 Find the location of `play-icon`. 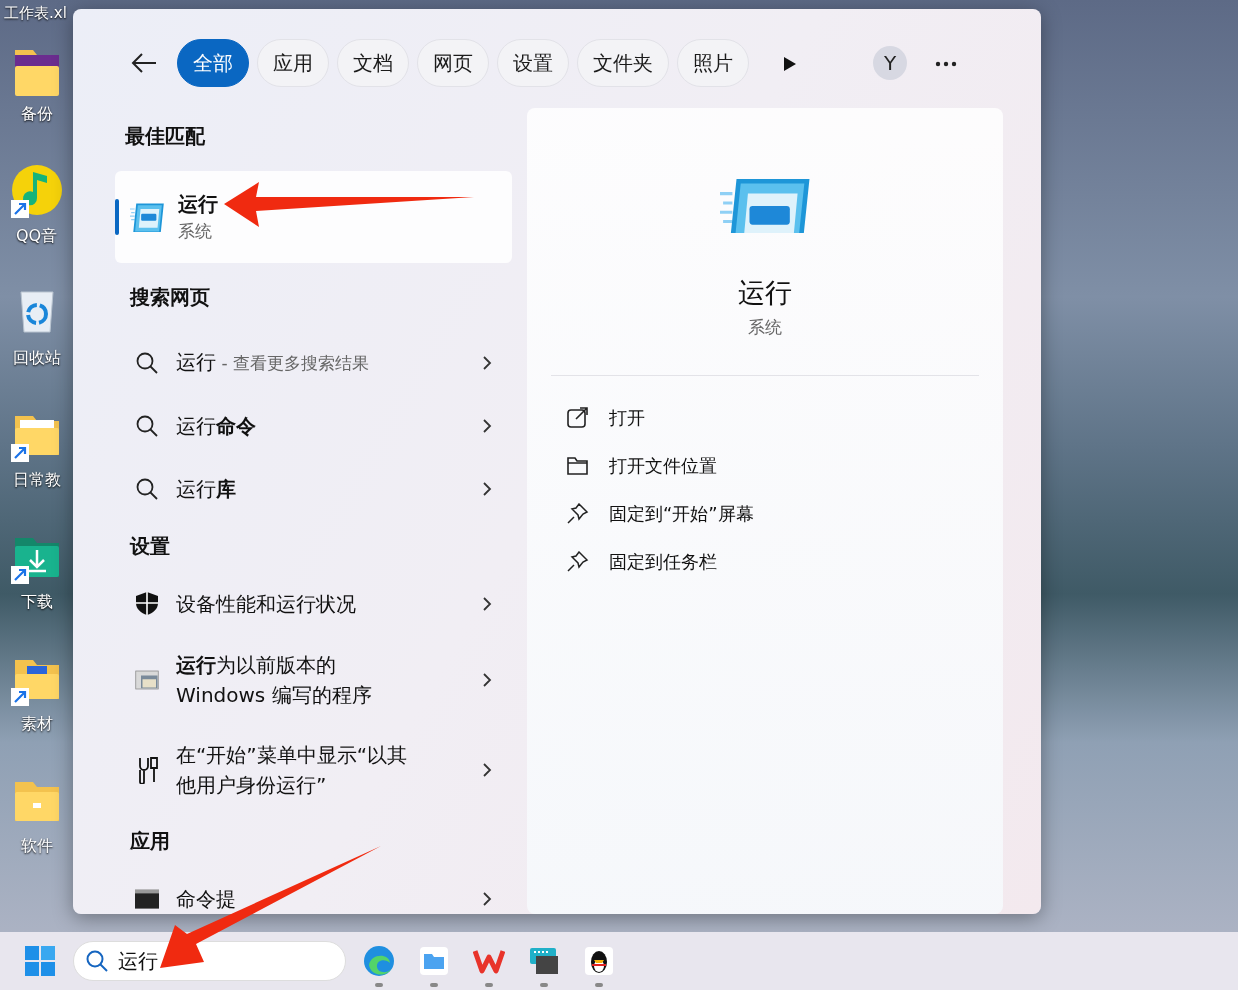

play-icon is located at coordinates (790, 63).